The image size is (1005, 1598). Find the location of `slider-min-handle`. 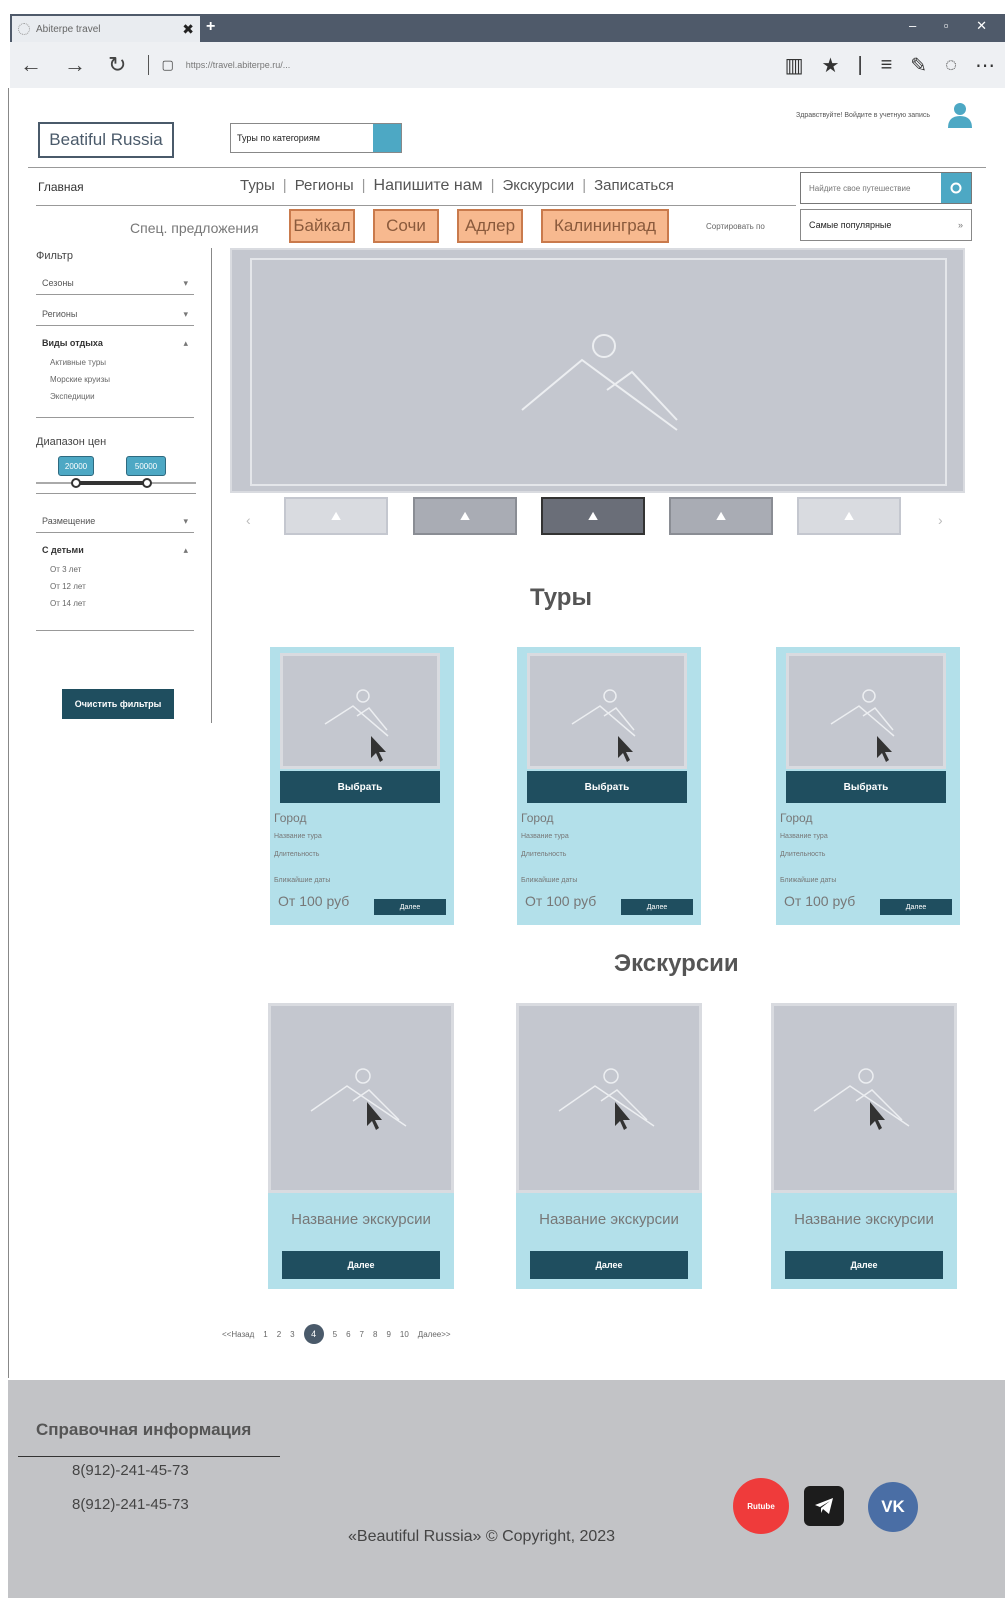

slider-min-handle is located at coordinates (76, 483).